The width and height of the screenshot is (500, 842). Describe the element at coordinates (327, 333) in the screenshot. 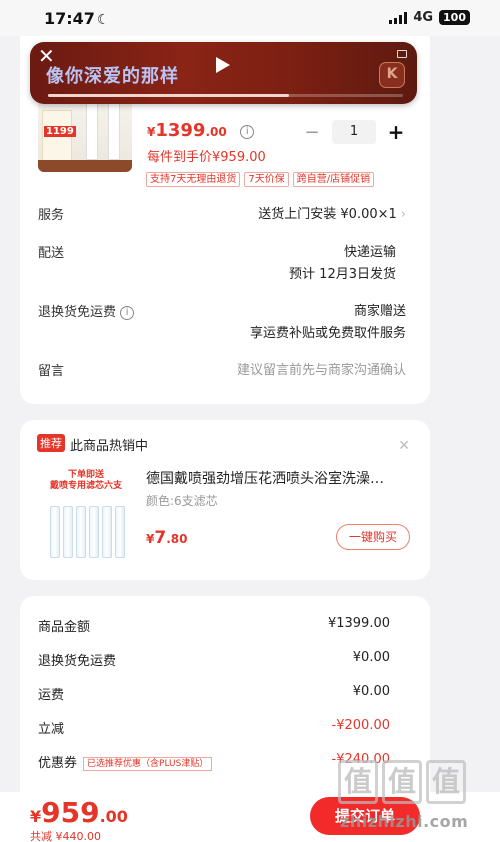

I see `return-fee-desc: 享运费补贴或免费取件服务` at that location.